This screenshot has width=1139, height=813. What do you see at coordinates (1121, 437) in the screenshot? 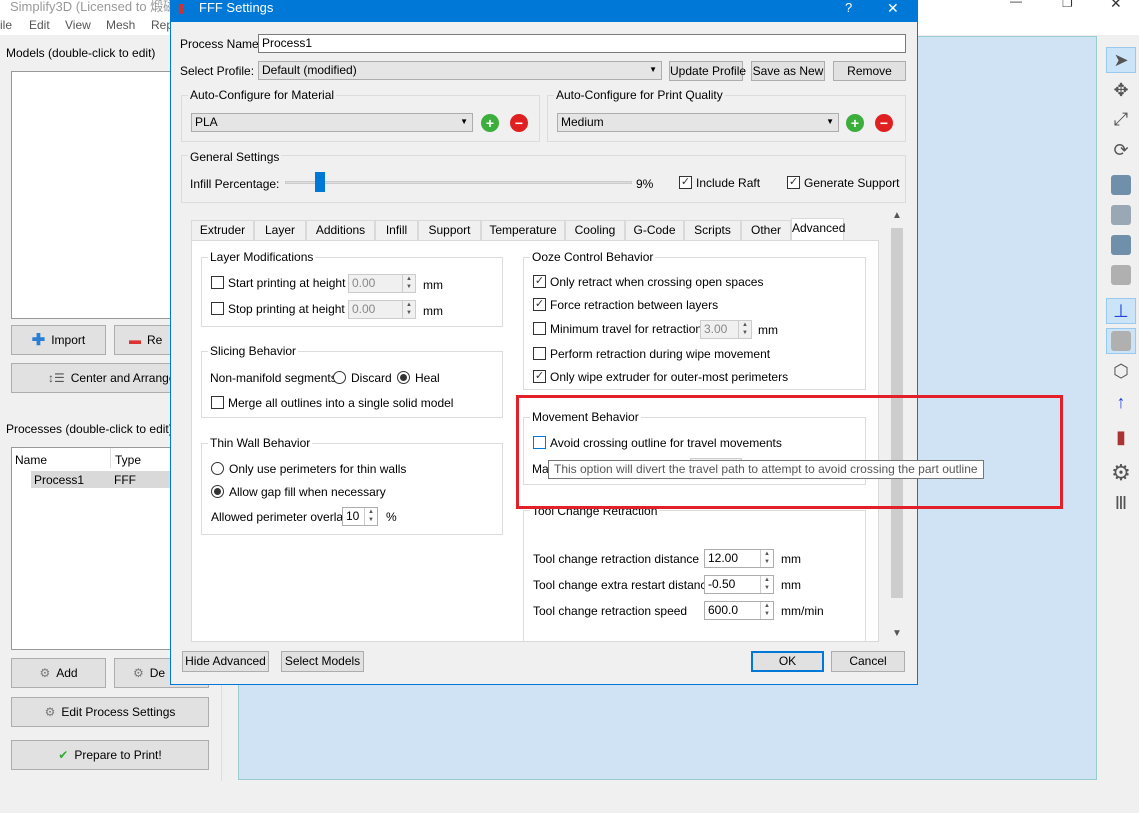
I see `cross-section-icon: ▮` at bounding box center [1121, 437].